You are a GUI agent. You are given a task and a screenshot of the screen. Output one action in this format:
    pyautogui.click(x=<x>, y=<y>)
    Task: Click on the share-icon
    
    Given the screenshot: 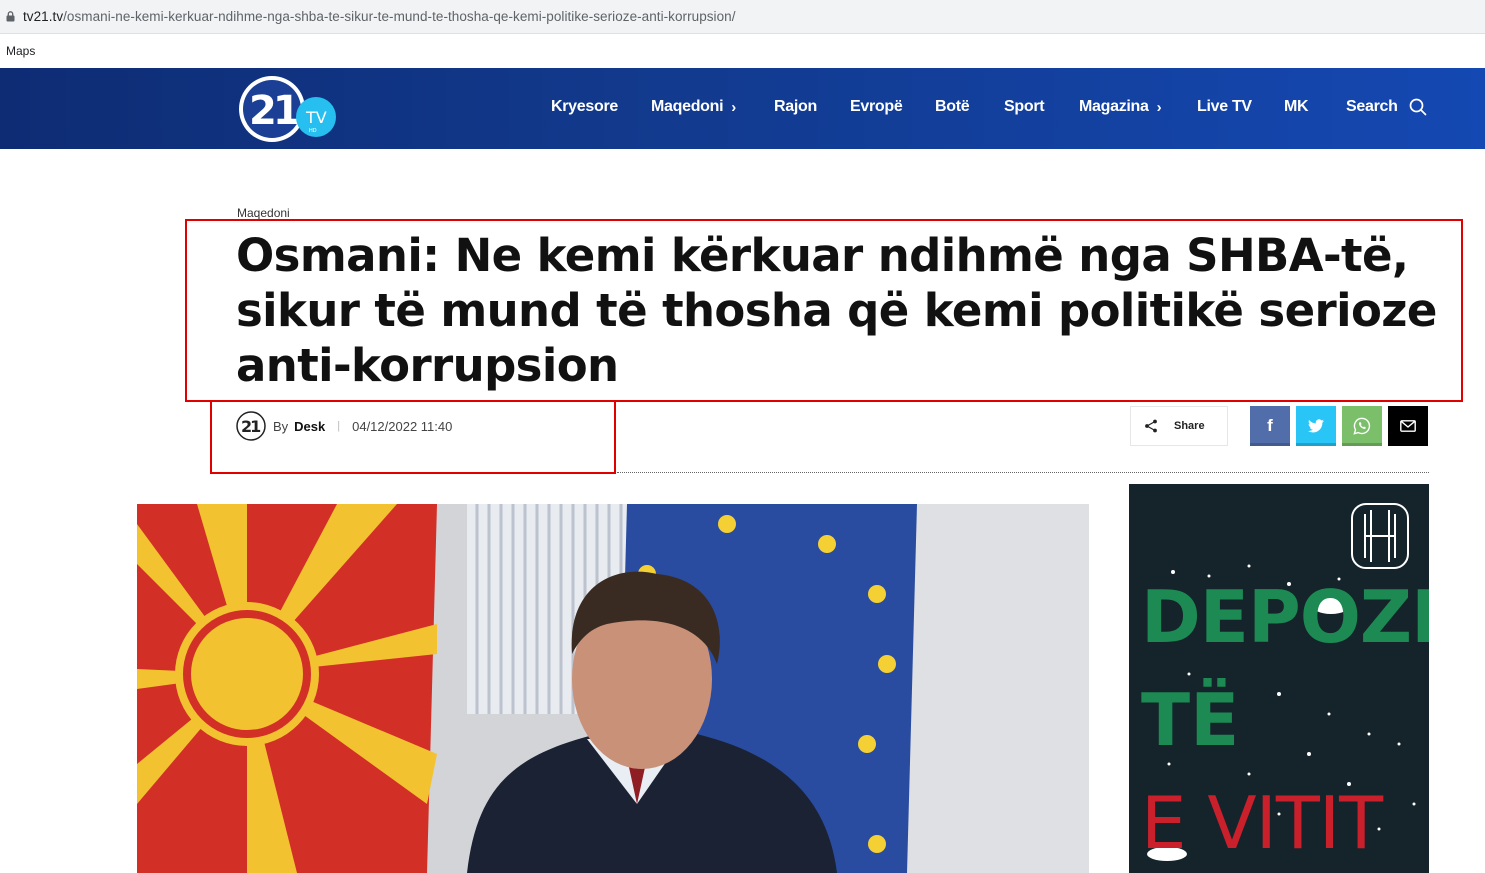 What is the action you would take?
    pyautogui.click(x=1151, y=426)
    